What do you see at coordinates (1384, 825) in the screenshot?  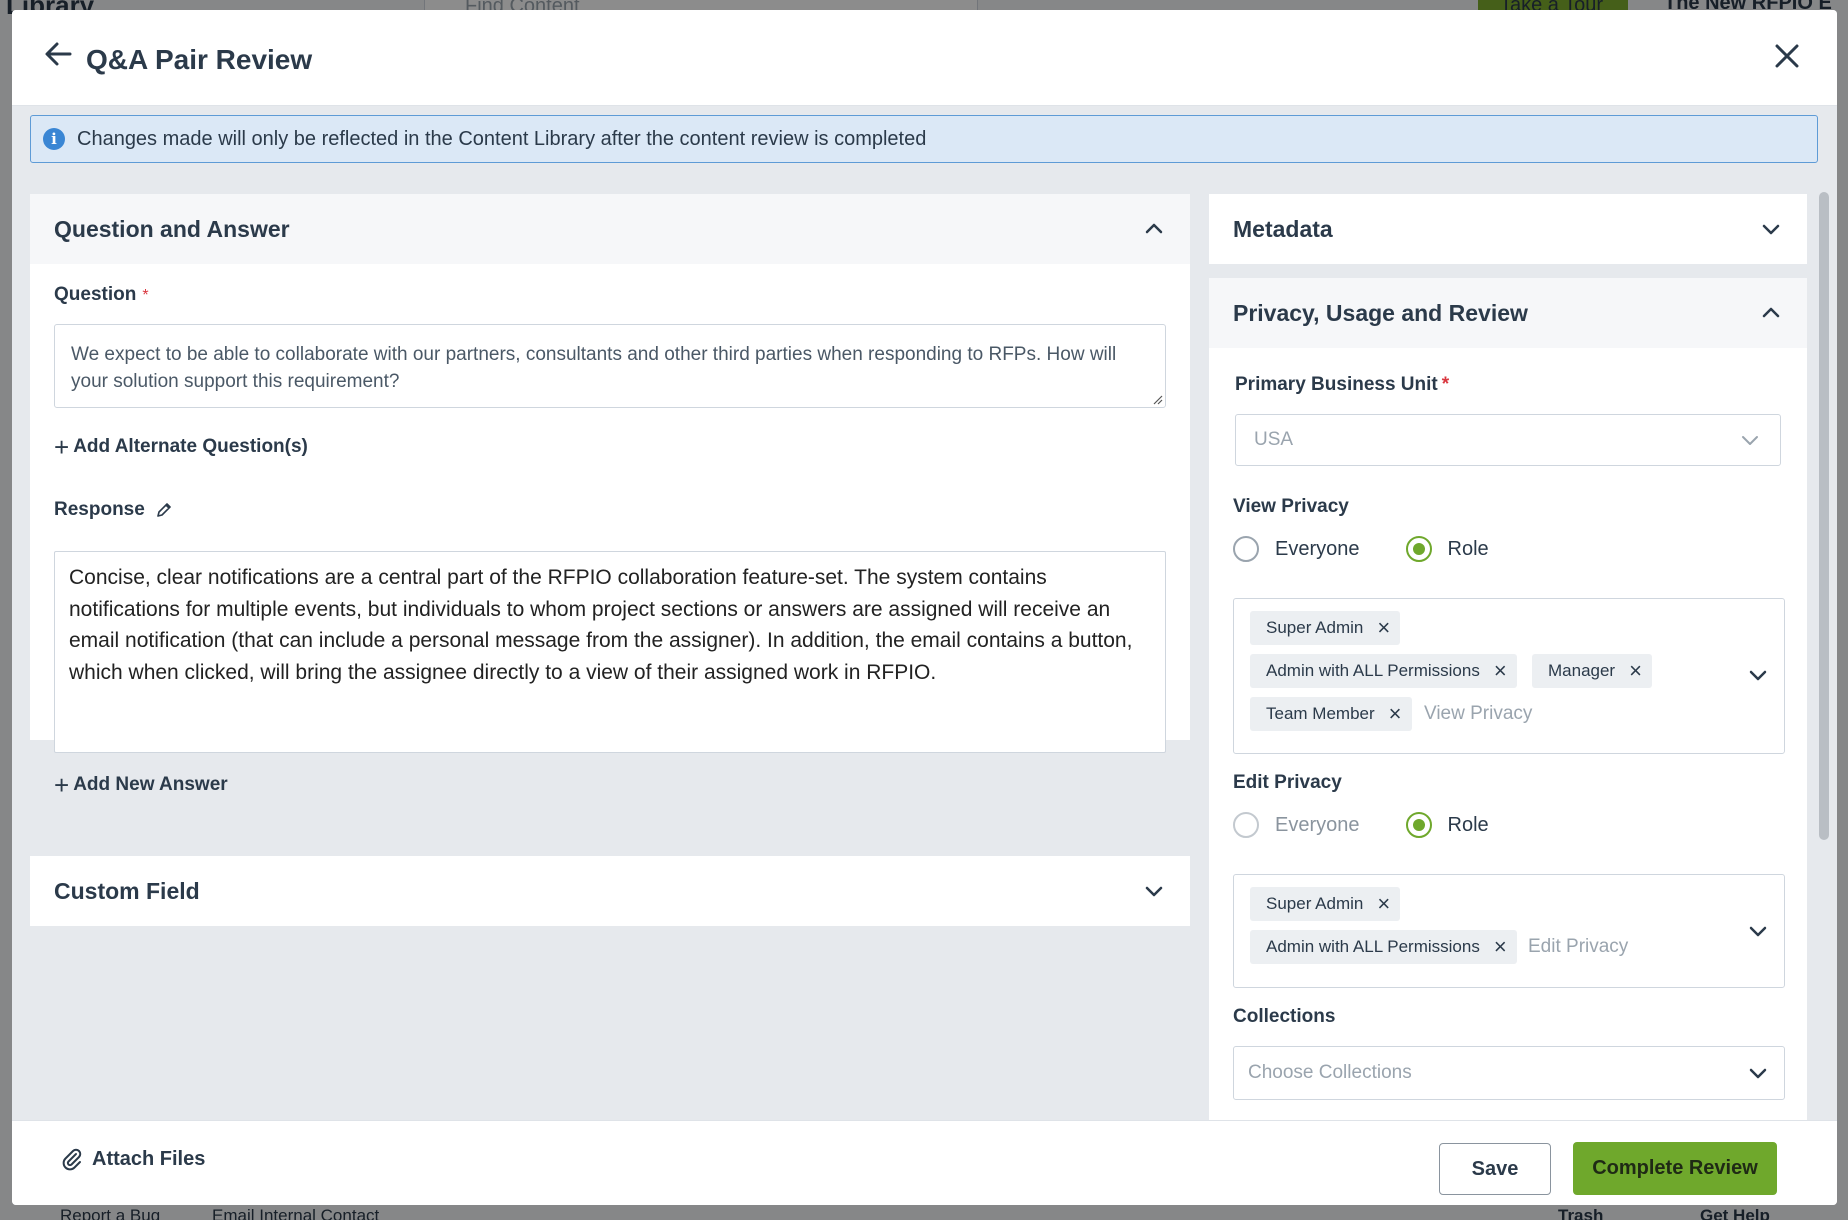 I see `edit-privacy-radio-group: Everyone Role` at bounding box center [1384, 825].